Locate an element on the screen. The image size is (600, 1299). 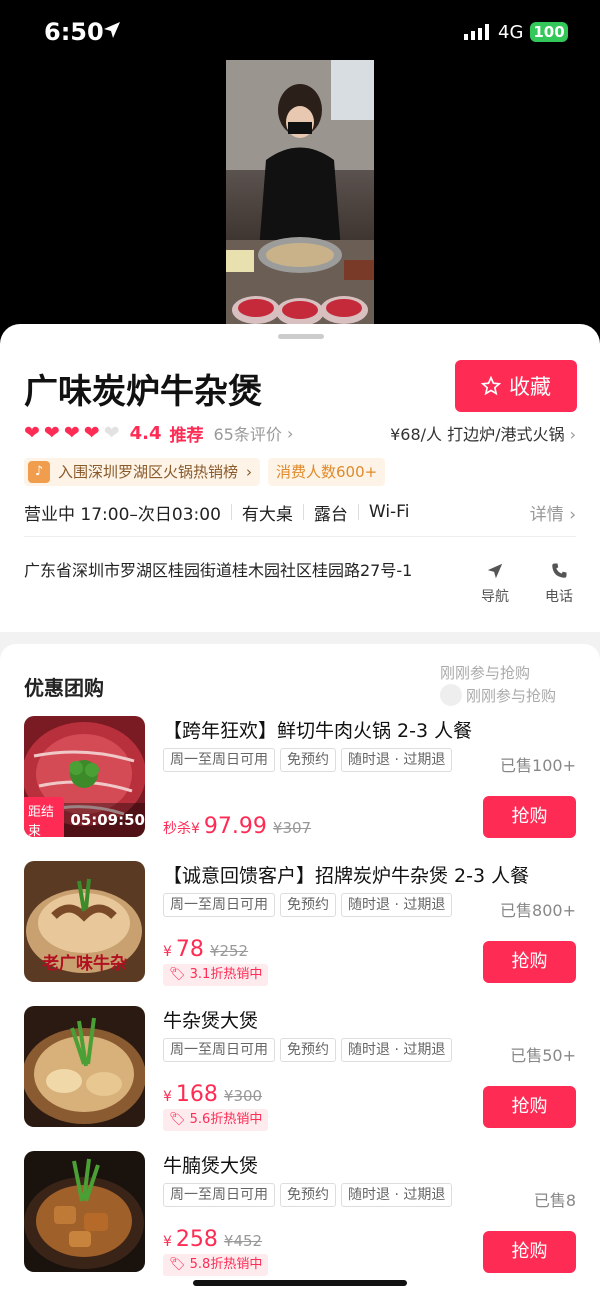
price-line: 秒杀¥ 97.99 ¥307 is located at coordinates (237, 826).